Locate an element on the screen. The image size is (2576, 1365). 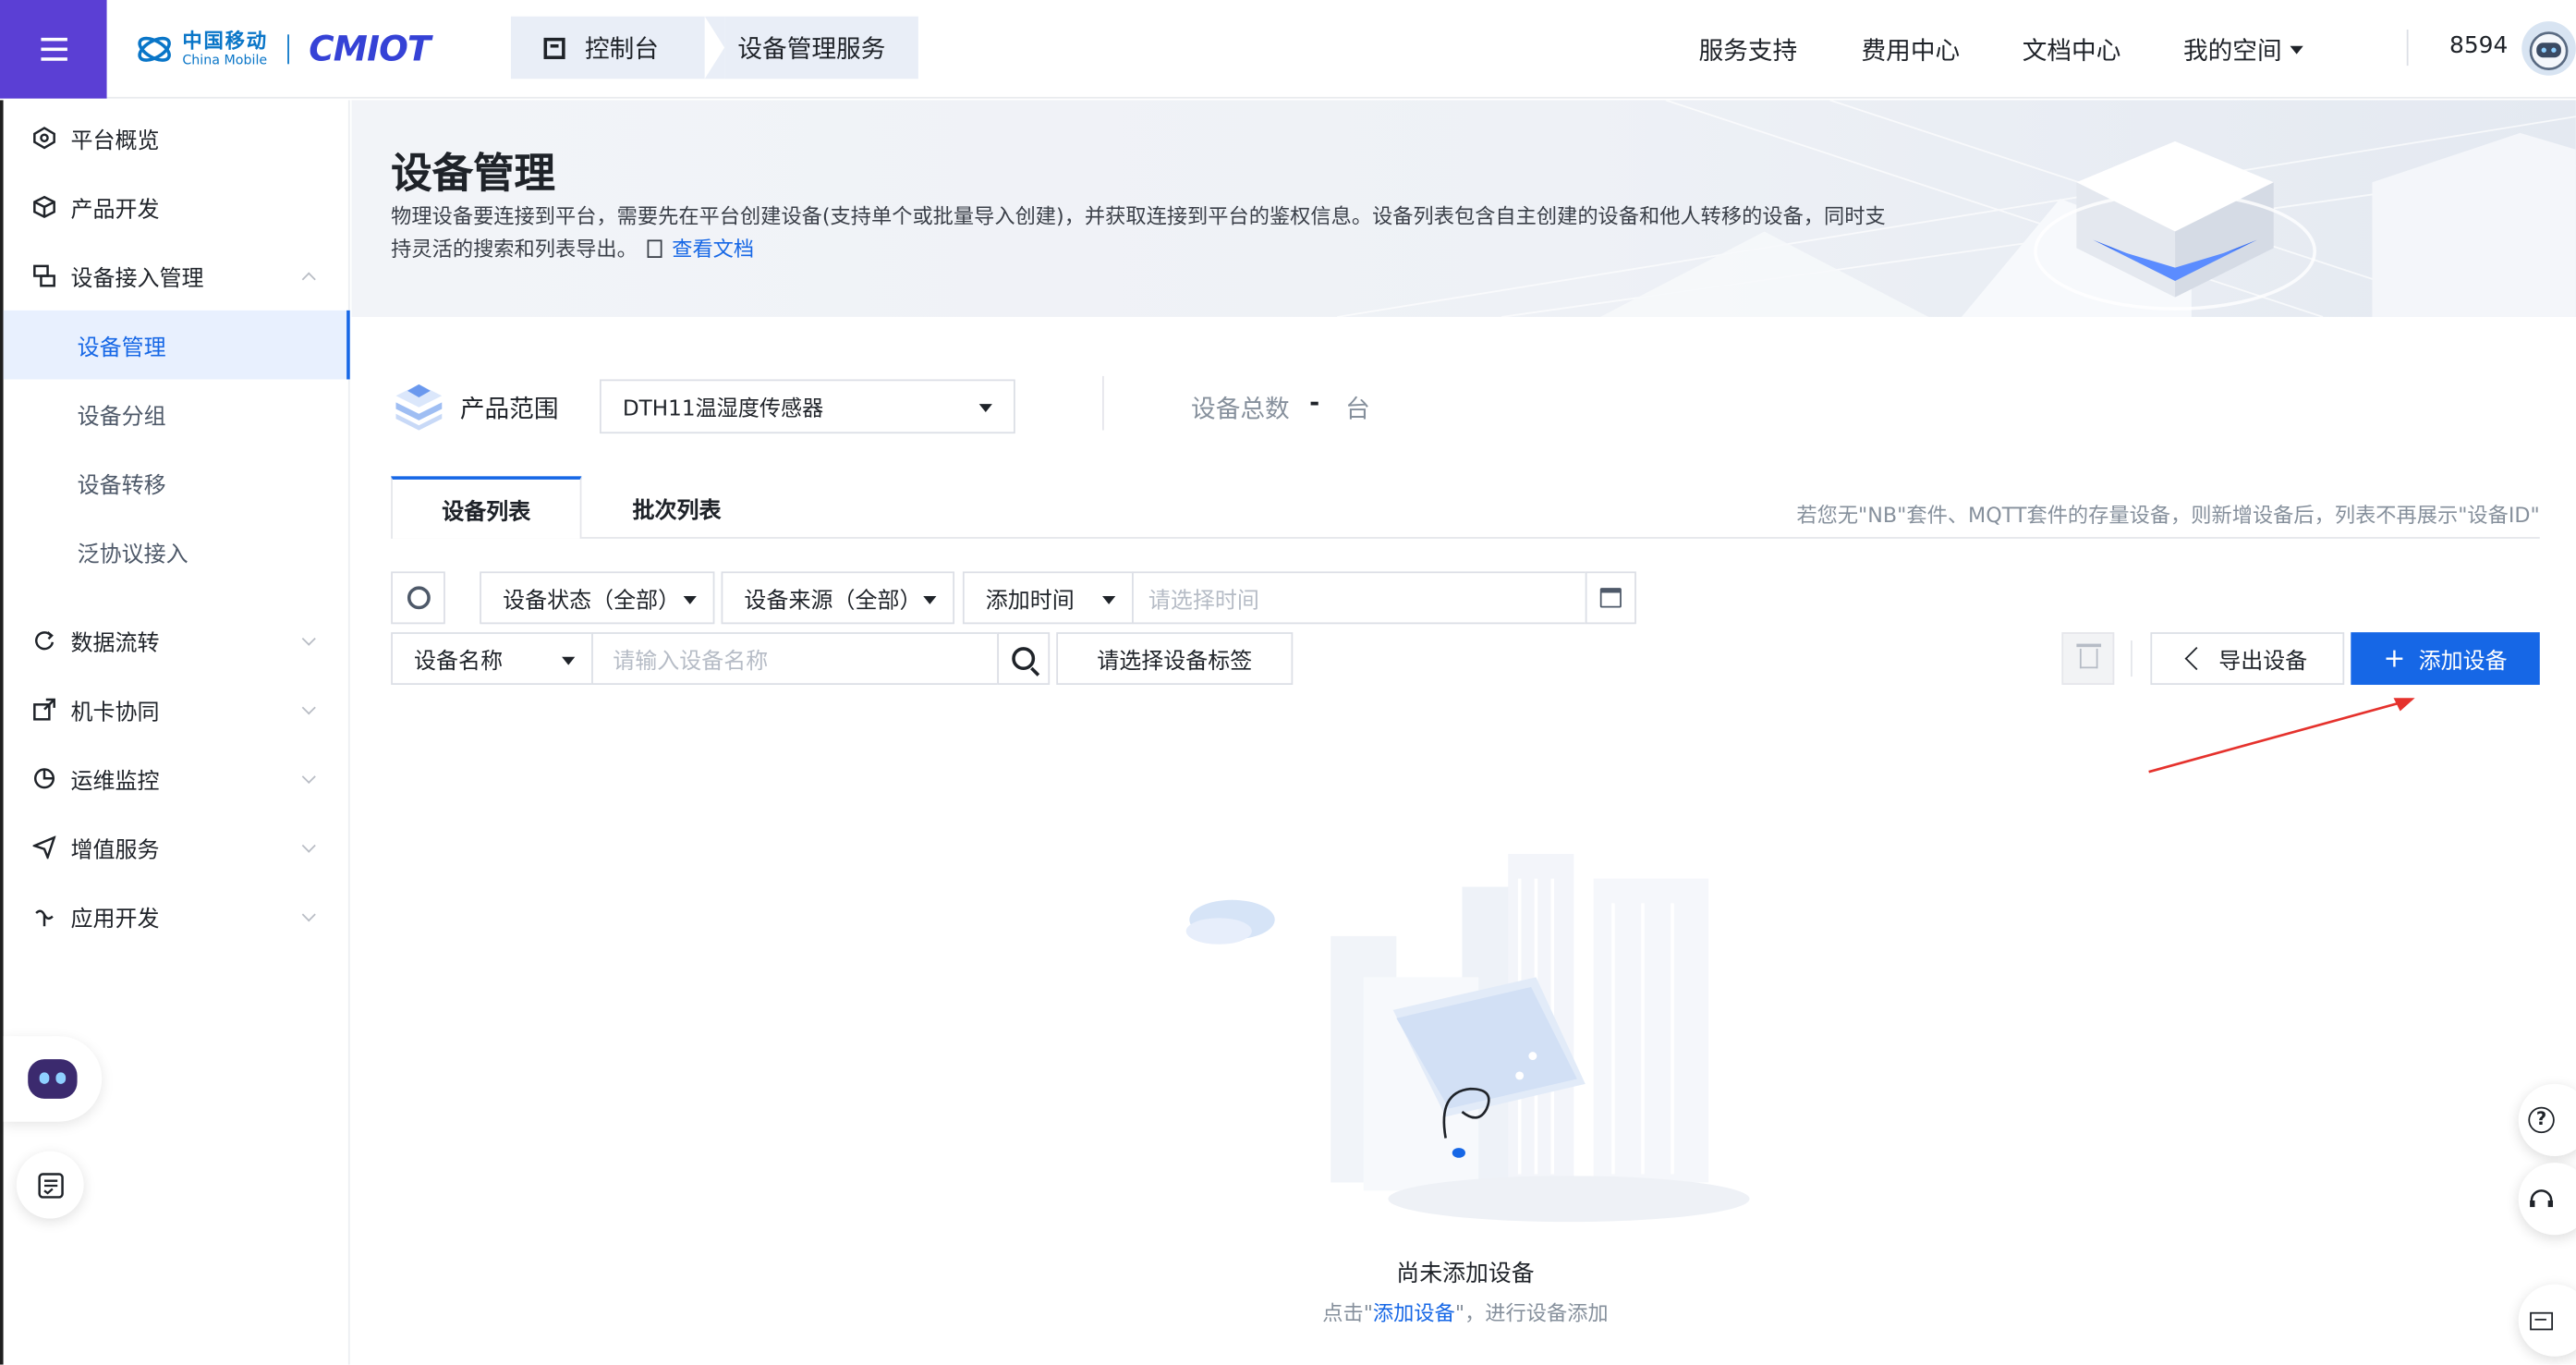
sidebar-item-data-flow: 数据流转 is located at coordinates (177, 641).